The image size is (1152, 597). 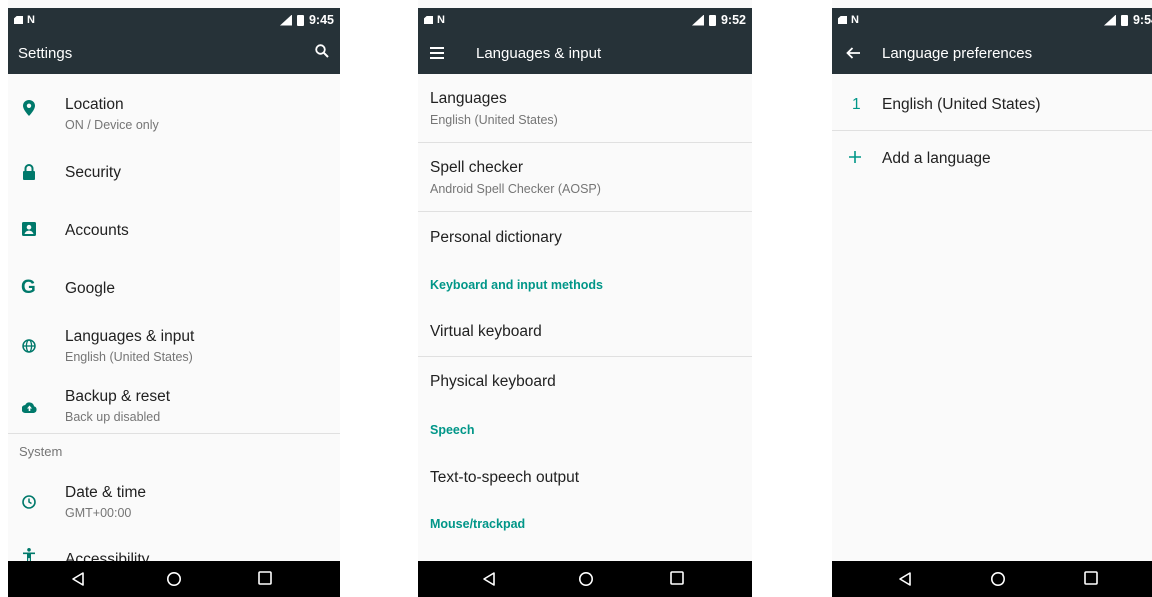 What do you see at coordinates (41, 451) in the screenshot?
I see `system-section-header: System` at bounding box center [41, 451].